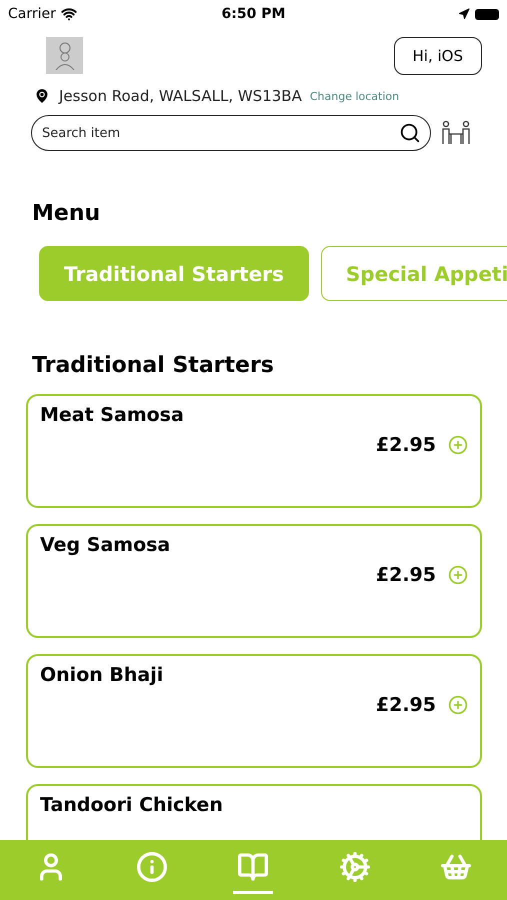  I want to click on menu-book-icon, so click(253, 866).